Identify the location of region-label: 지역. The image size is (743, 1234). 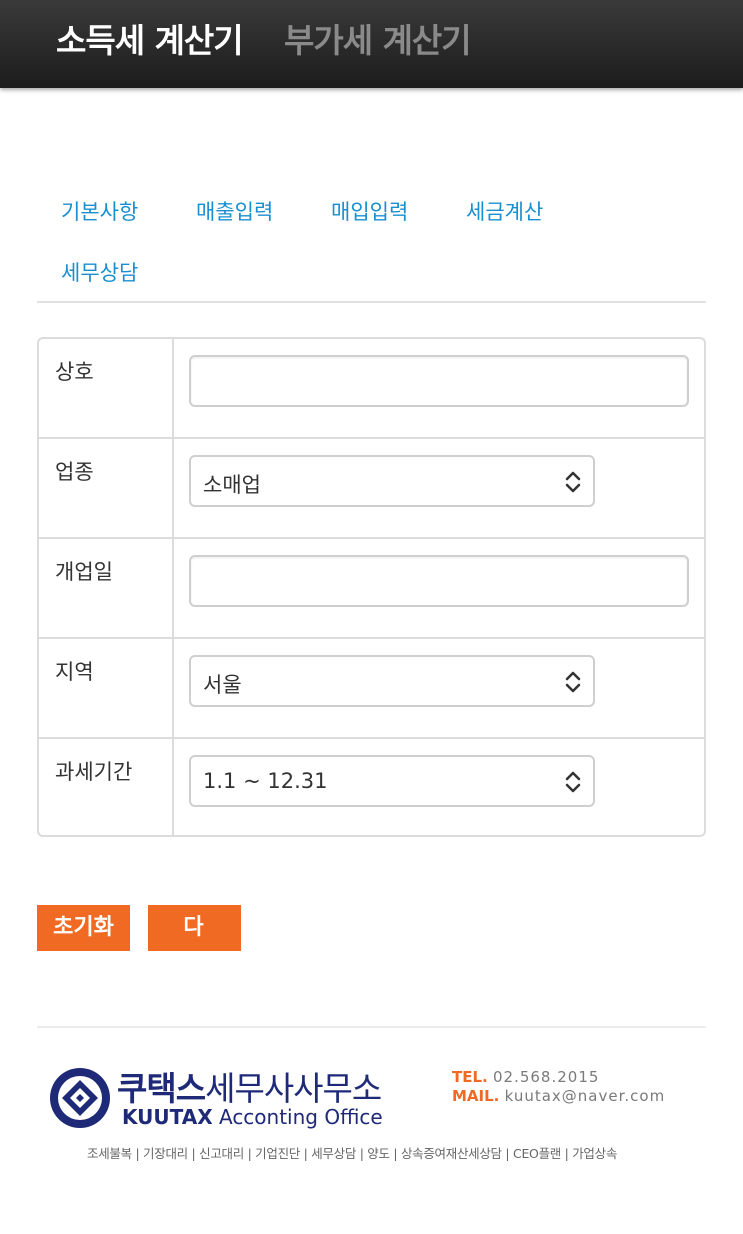
(74, 672).